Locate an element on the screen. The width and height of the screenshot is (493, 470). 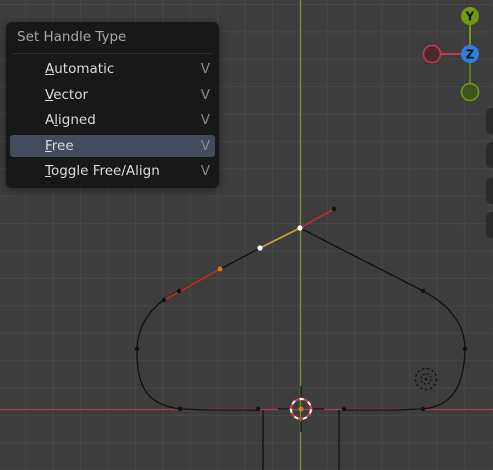
menu-item-label: Aligned is located at coordinates (70, 120).